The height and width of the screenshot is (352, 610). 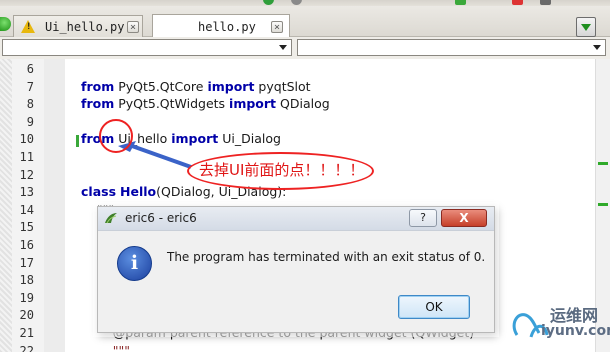 What do you see at coordinates (282, 170) in the screenshot?
I see `annotation-text: 去掉UI前面的点！！！！` at bounding box center [282, 170].